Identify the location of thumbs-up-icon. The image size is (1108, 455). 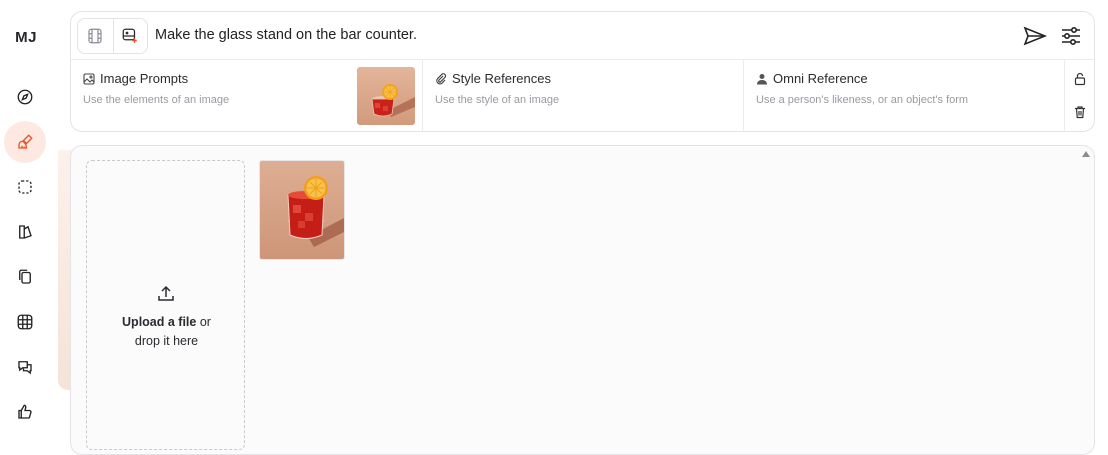
(25, 411).